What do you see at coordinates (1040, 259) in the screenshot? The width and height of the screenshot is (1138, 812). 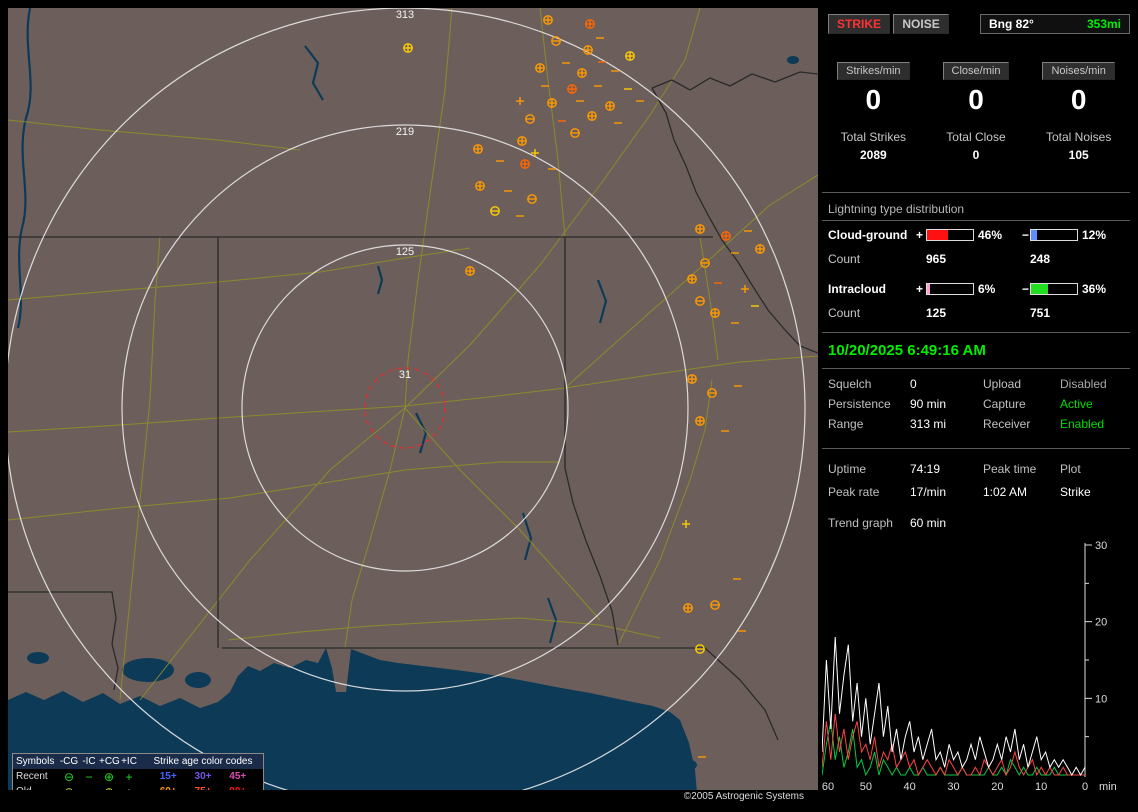 I see `cg-negative-count: 248` at bounding box center [1040, 259].